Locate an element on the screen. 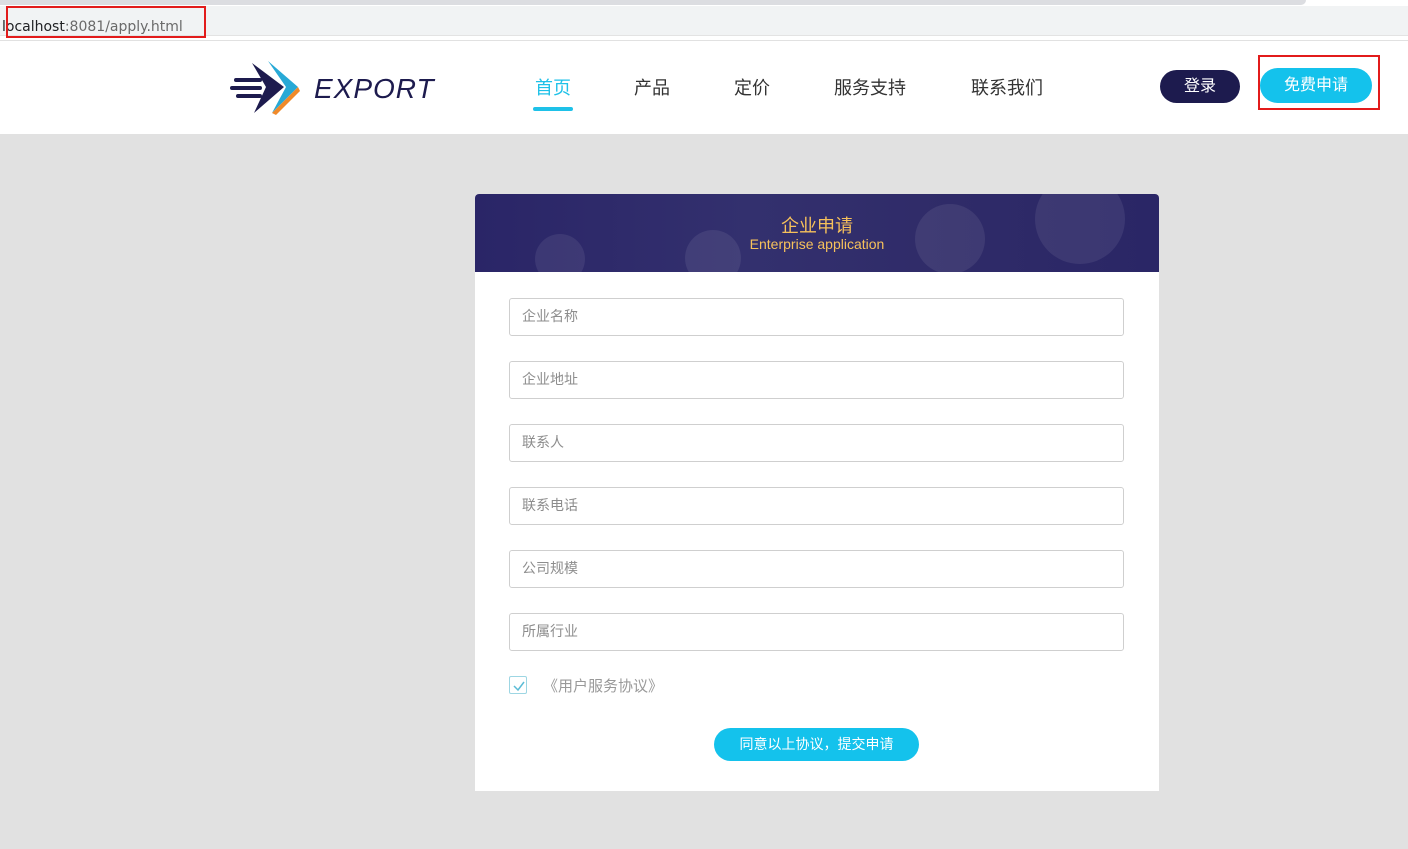  nav-home: 首页 is located at coordinates (553, 87).